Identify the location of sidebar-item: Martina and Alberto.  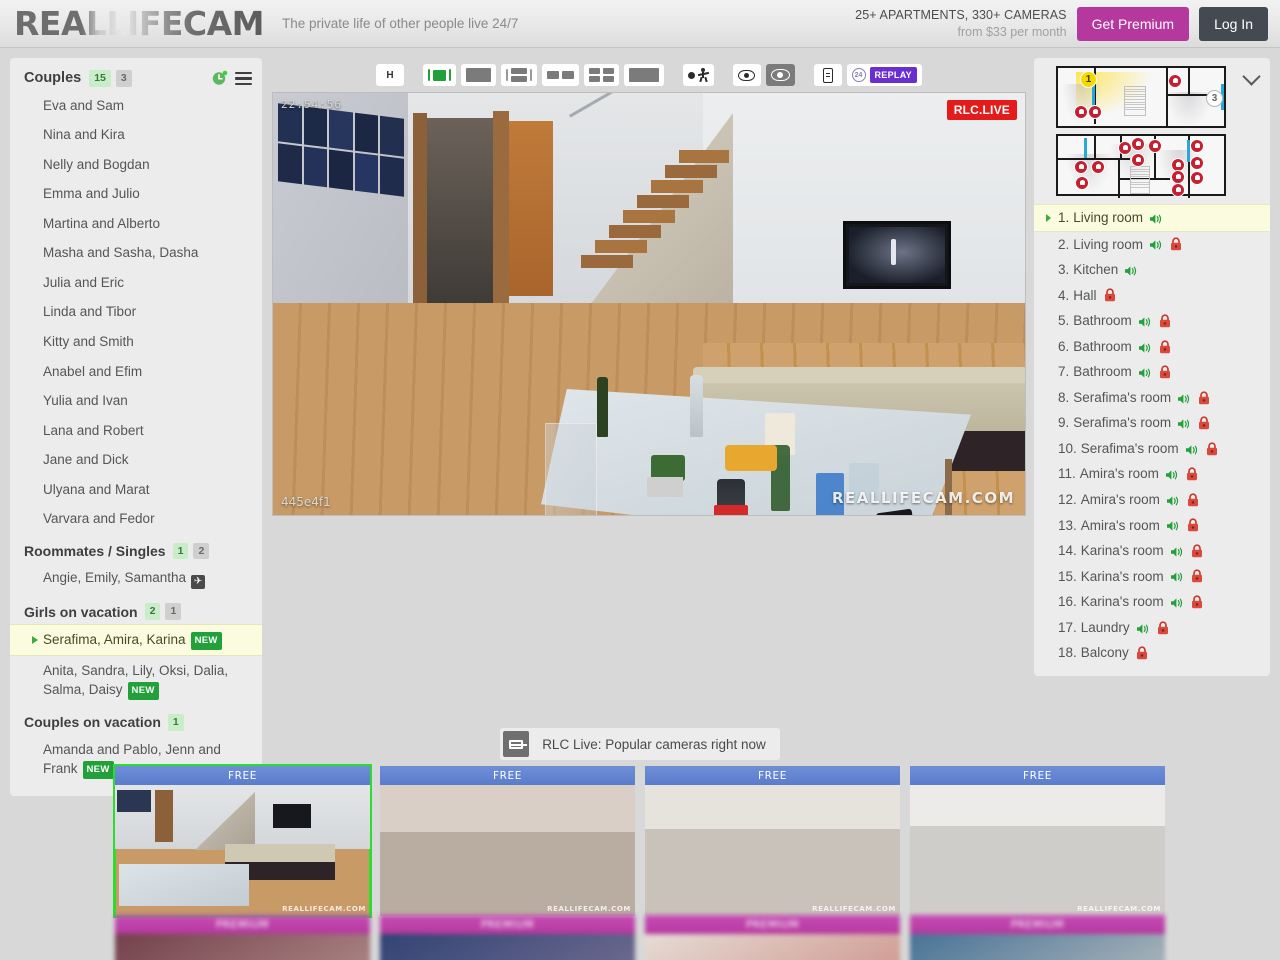
(136, 224).